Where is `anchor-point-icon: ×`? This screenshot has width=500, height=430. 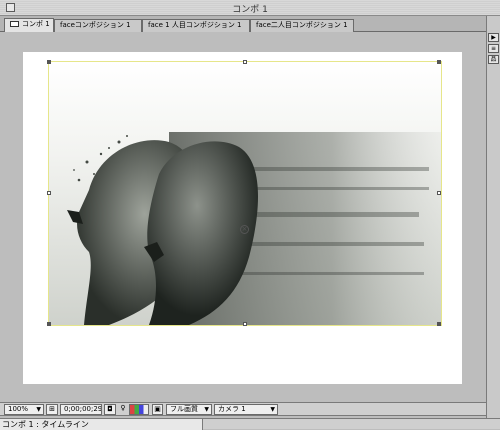
anchor-point-icon: × is located at coordinates (244, 229).